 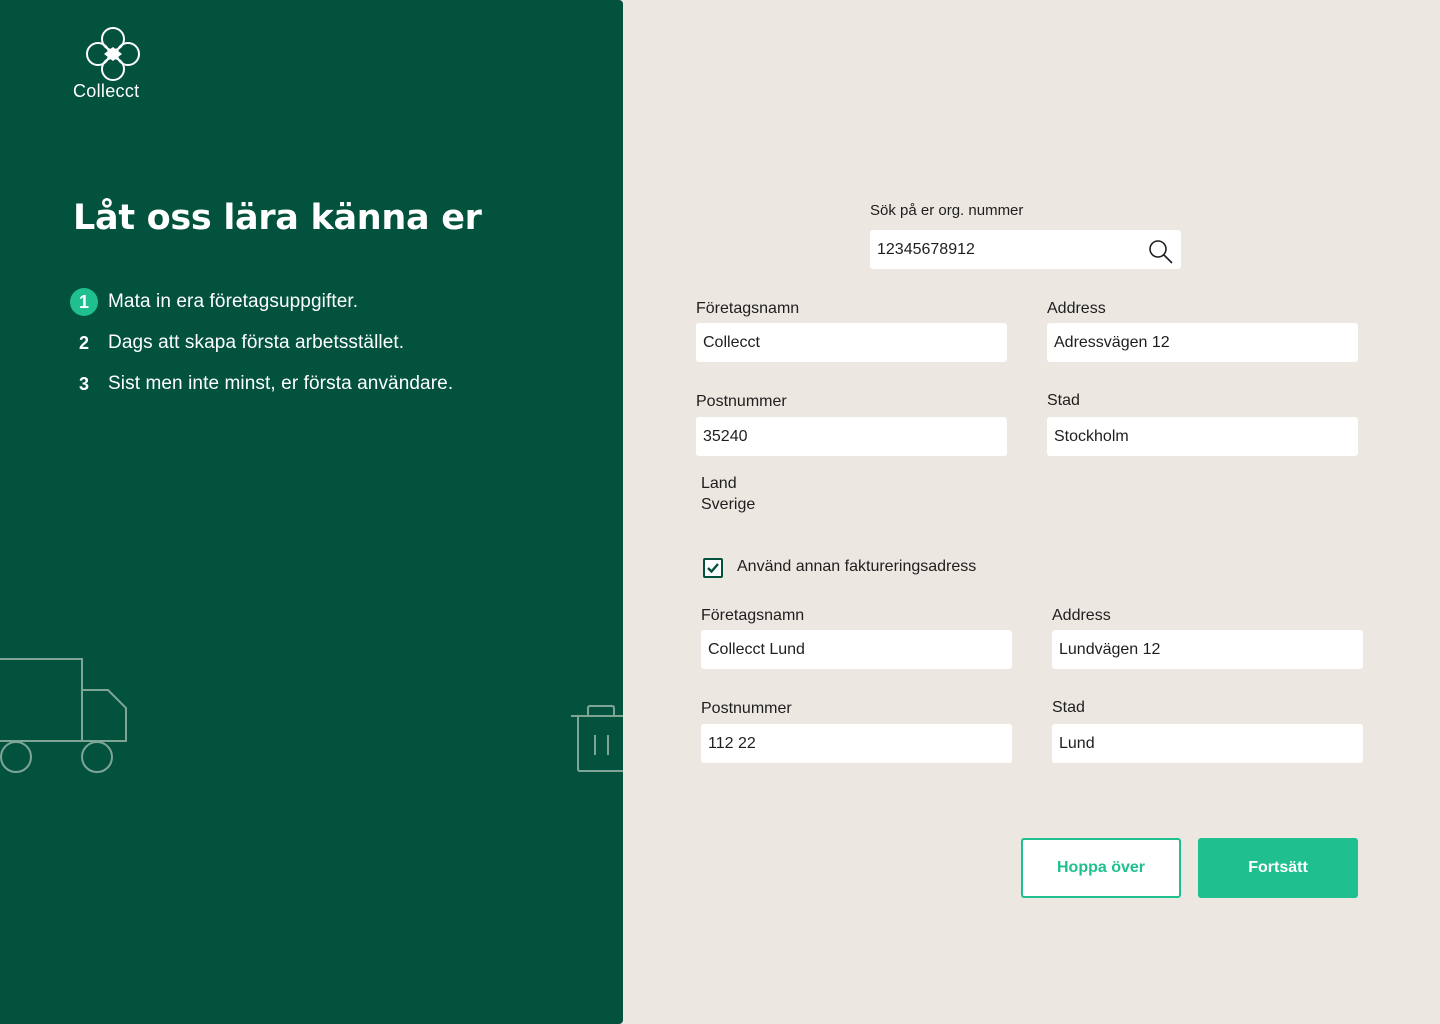 What do you see at coordinates (746, 708) in the screenshot?
I see `billing-postal-code-label: Postnummer` at bounding box center [746, 708].